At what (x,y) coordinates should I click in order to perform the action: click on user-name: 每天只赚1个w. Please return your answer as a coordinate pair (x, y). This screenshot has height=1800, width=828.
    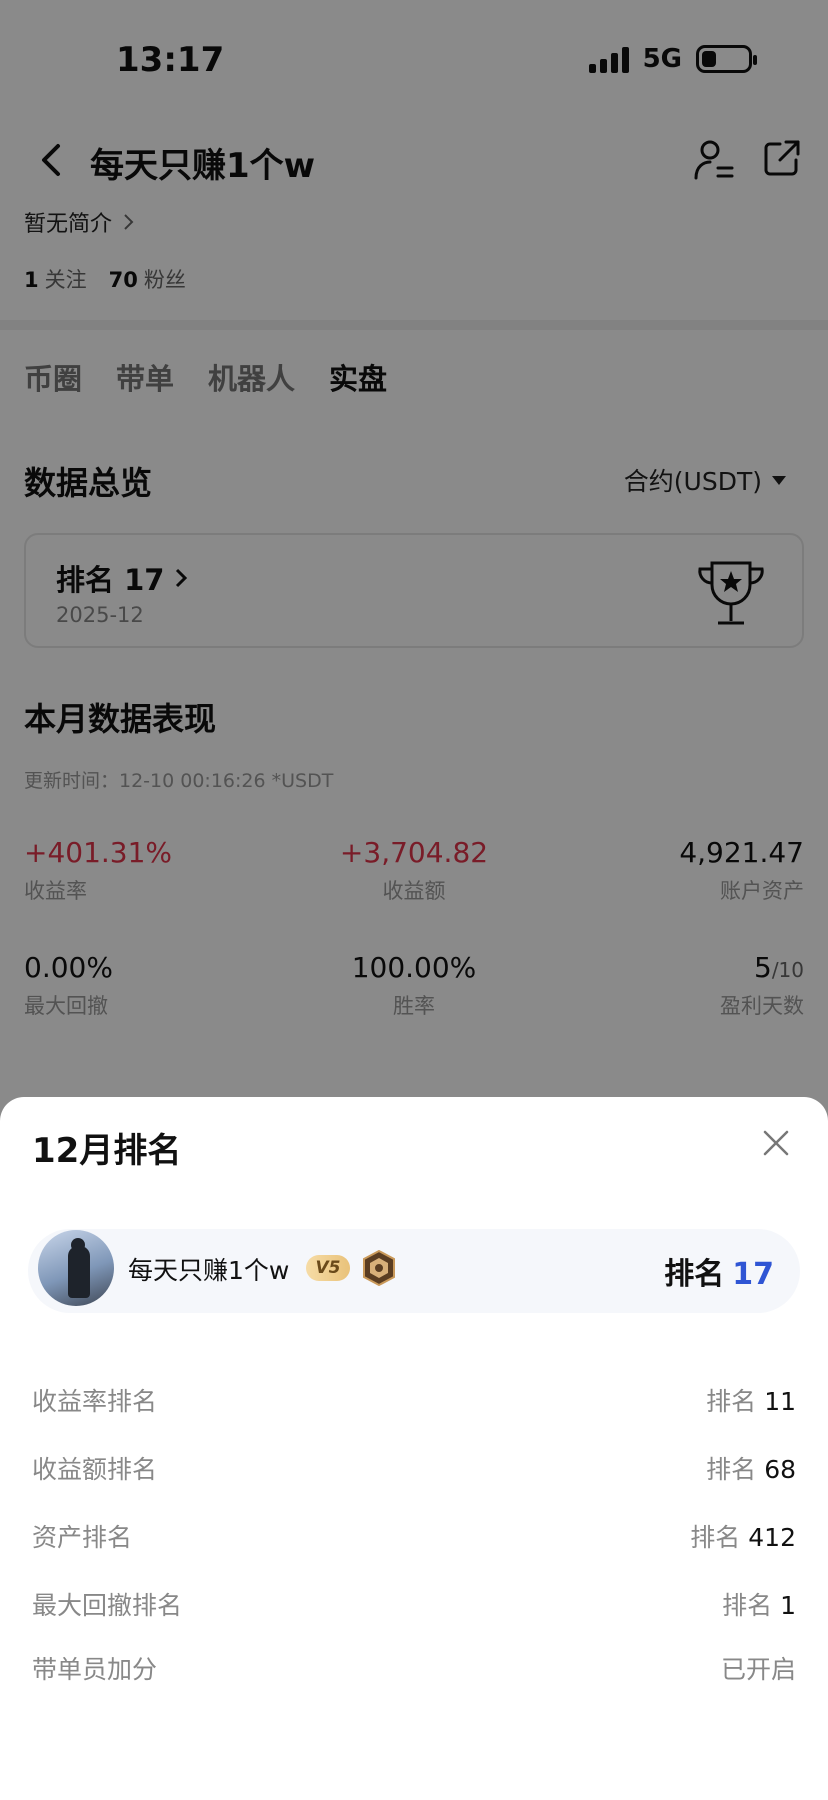
    Looking at the image, I should click on (209, 1270).